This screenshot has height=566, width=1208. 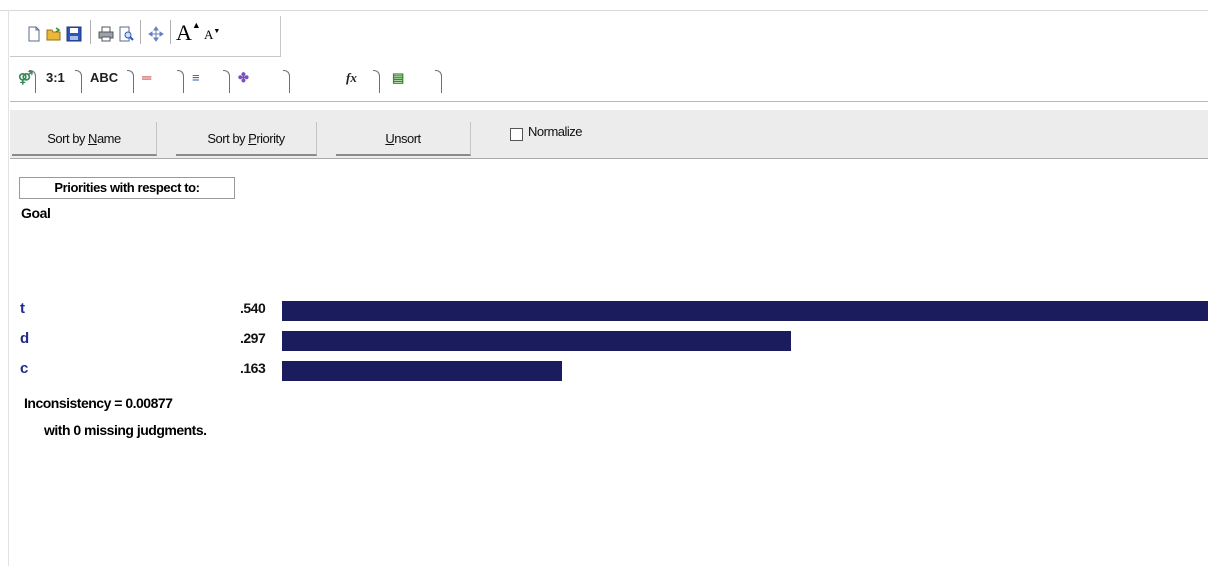 What do you see at coordinates (98, 403) in the screenshot?
I see `inconsistency-text: Inconsistency = 0.00877` at bounding box center [98, 403].